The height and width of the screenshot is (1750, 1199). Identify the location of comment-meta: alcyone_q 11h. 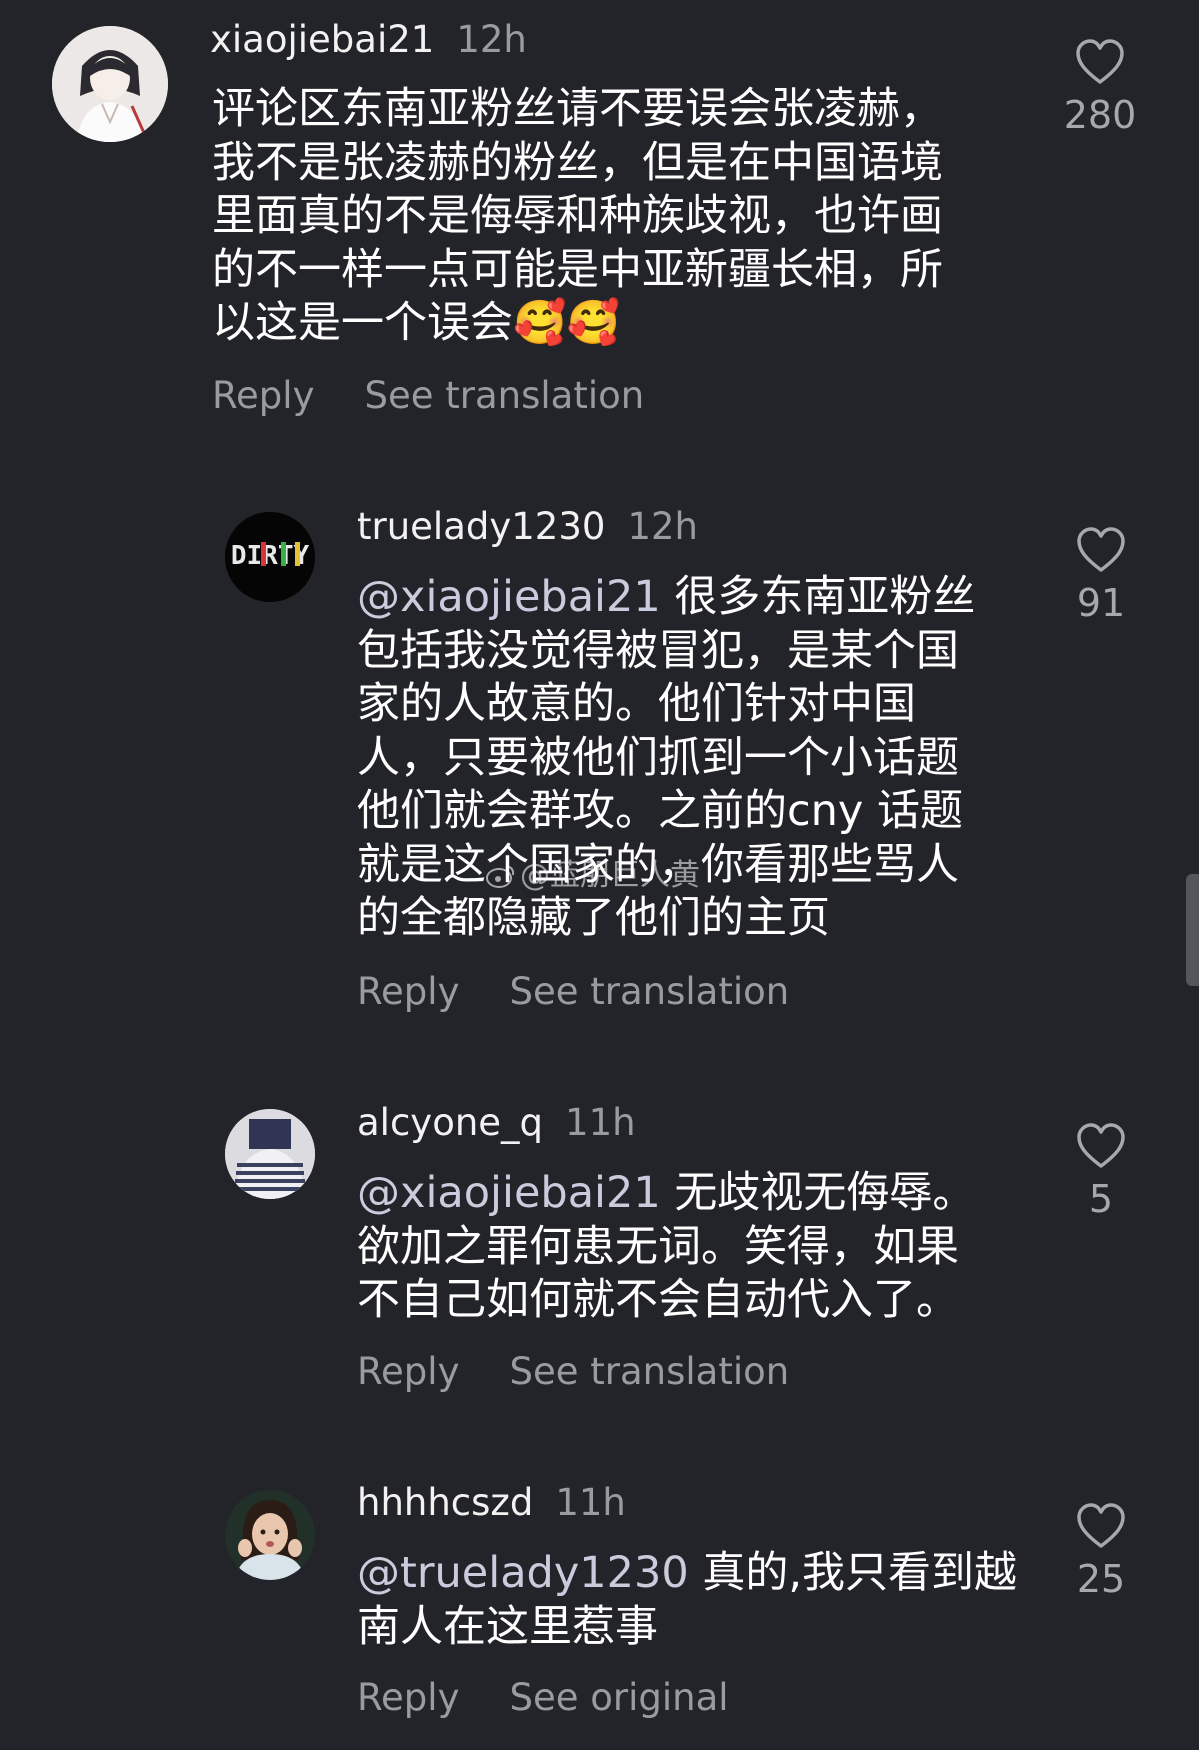
(496, 1123).